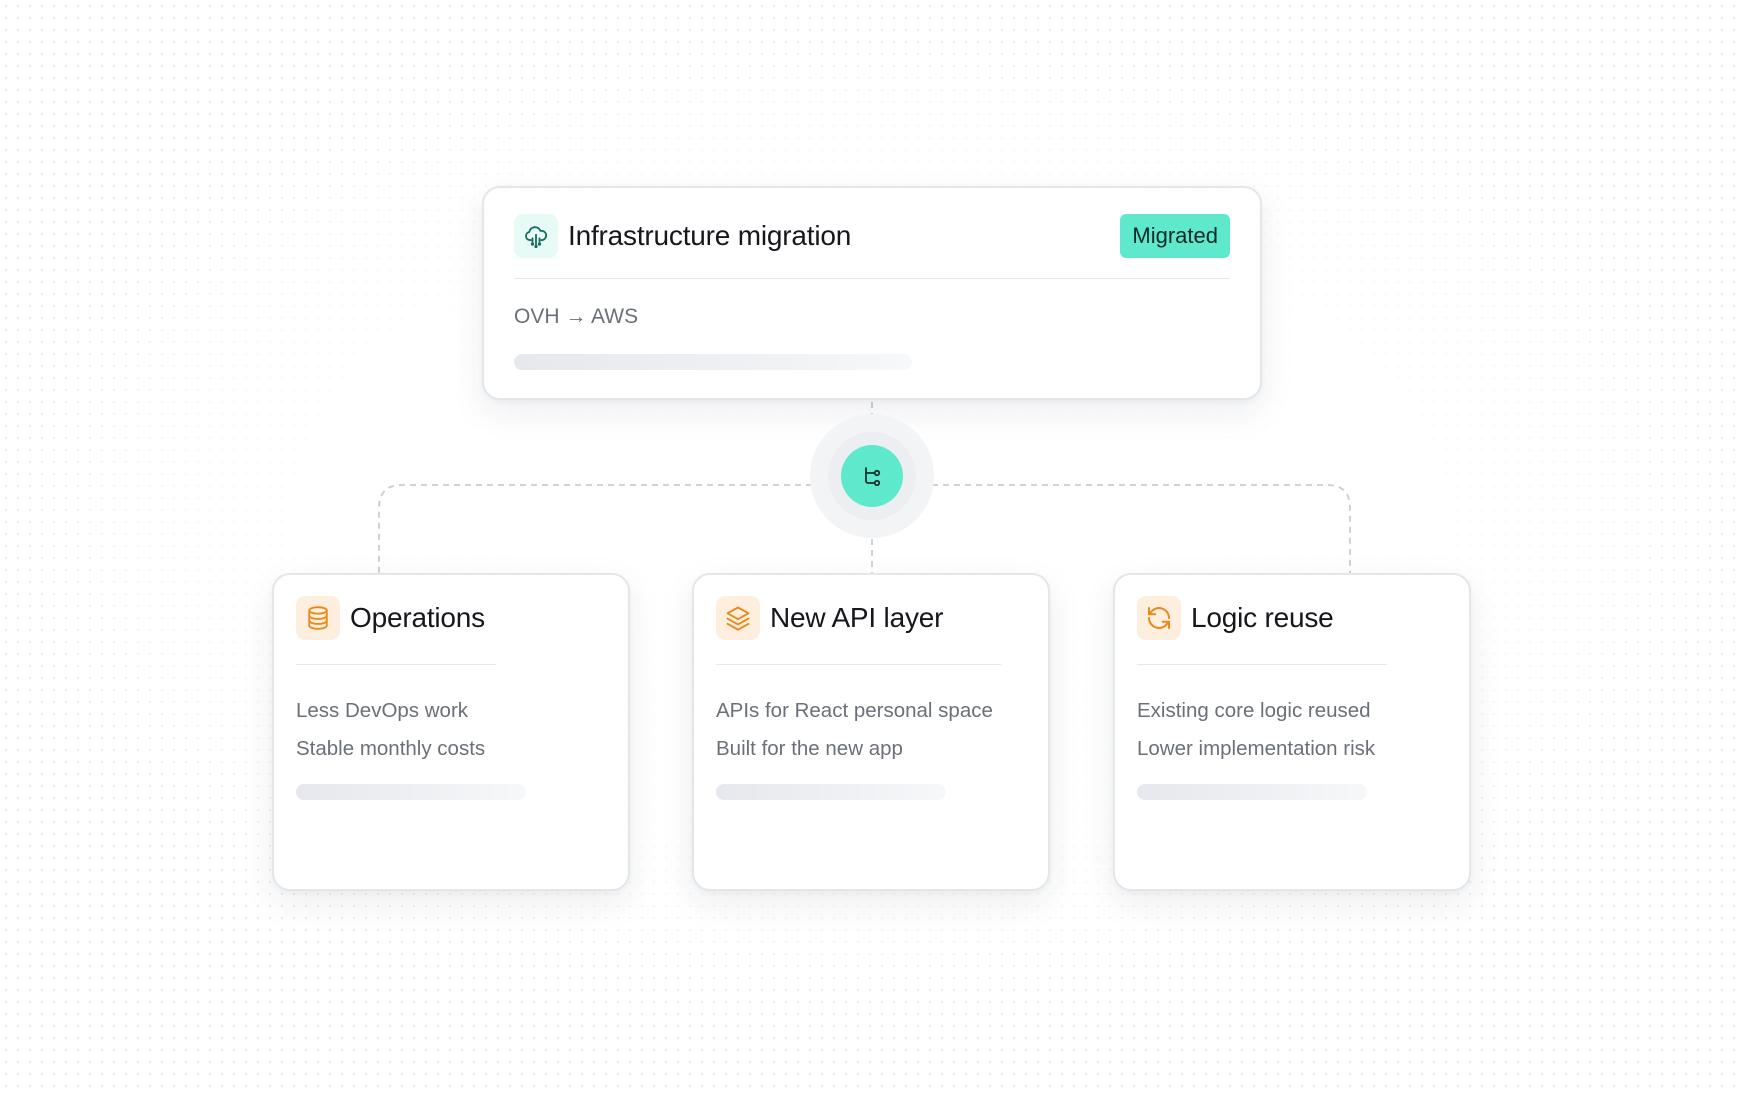  I want to click on card-header: New API layer, so click(871, 618).